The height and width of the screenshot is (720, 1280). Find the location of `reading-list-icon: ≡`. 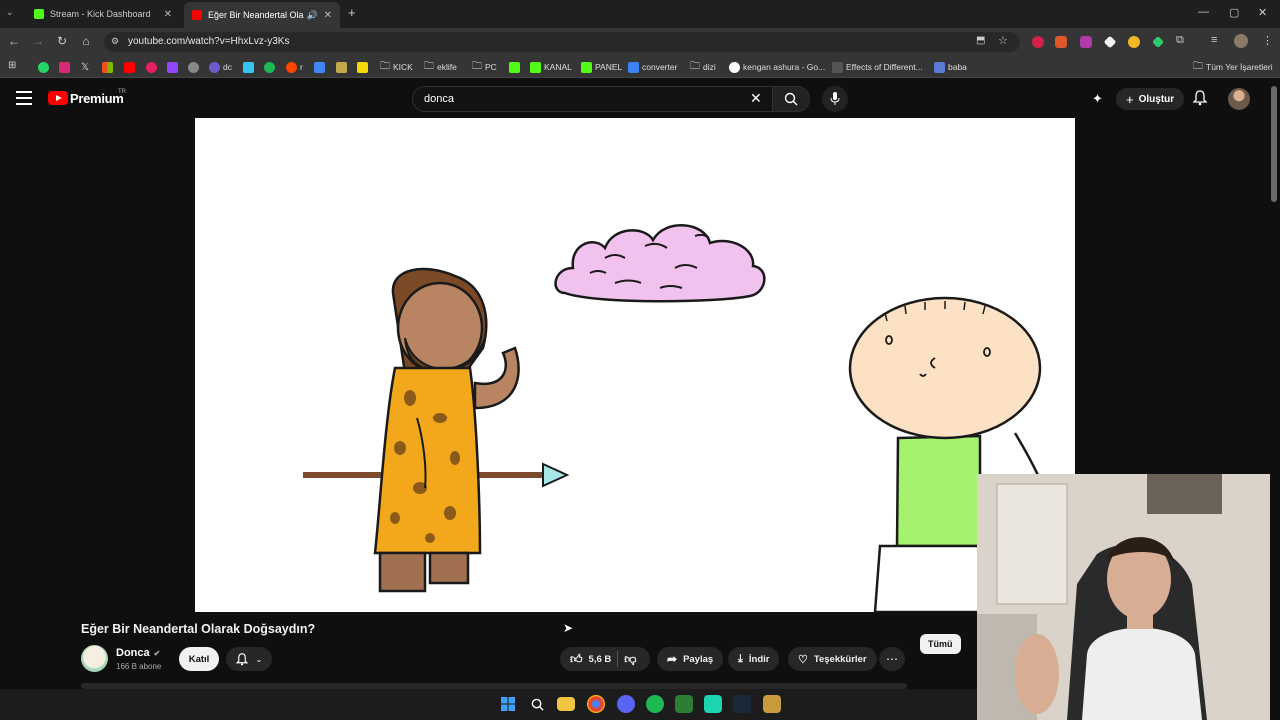

reading-list-icon: ≡ is located at coordinates (1214, 40).